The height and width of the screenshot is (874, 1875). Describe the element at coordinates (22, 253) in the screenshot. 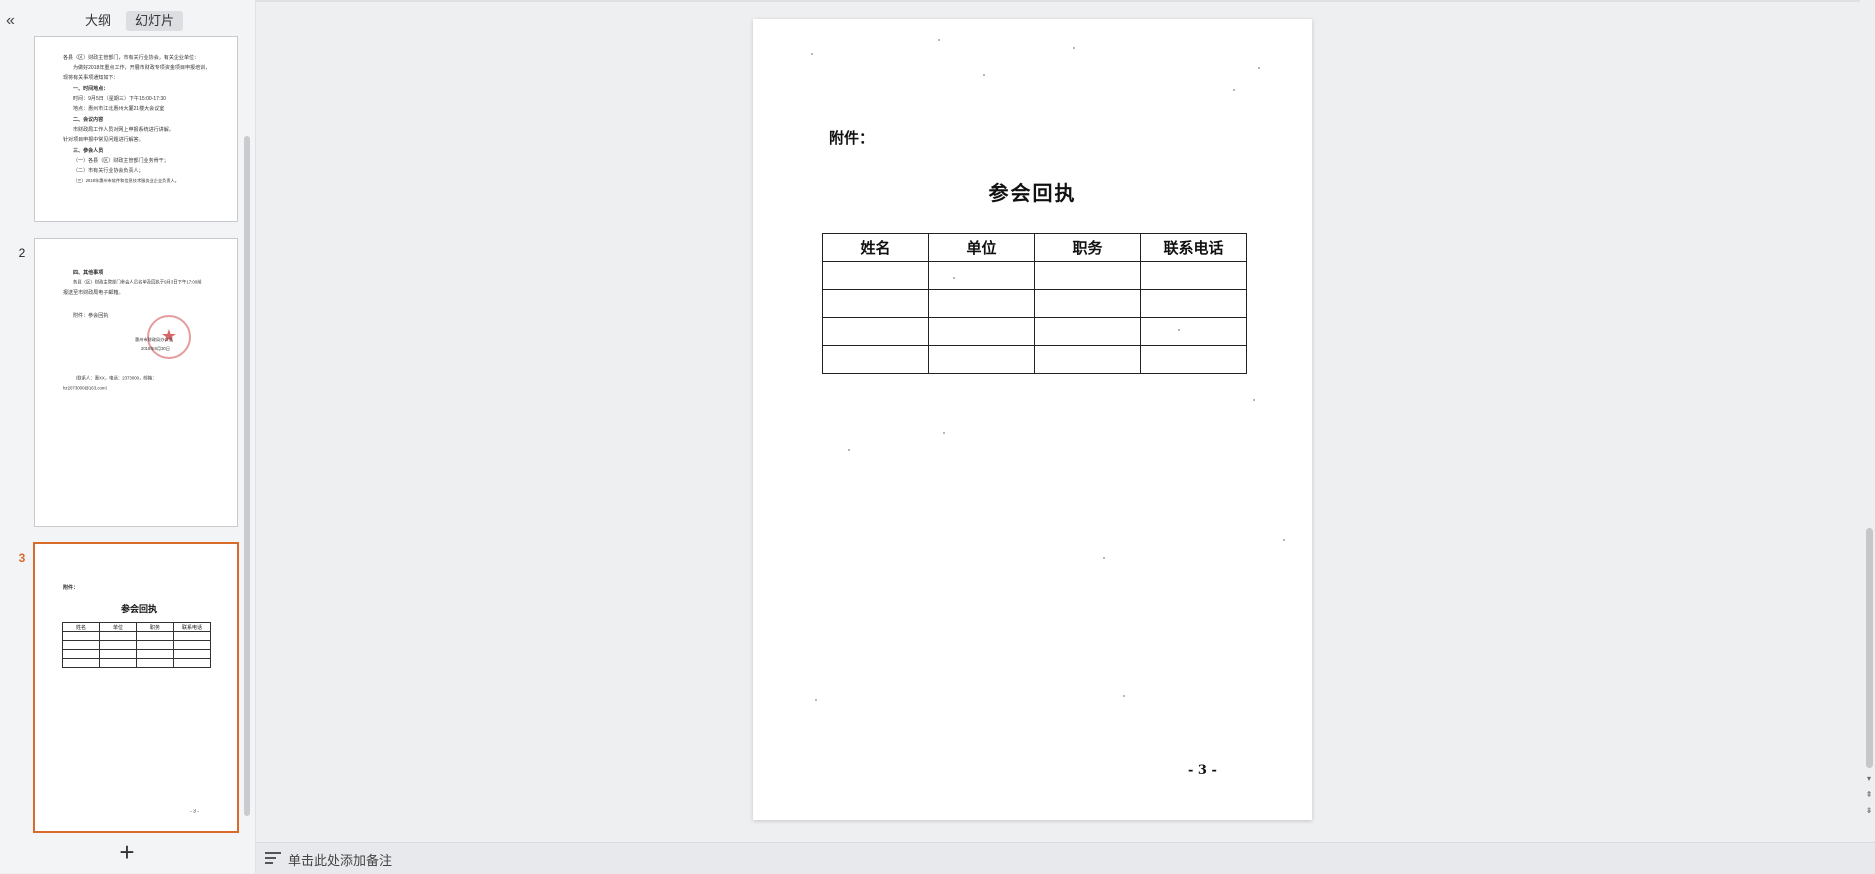

I see `slide-number-2: 2` at that location.